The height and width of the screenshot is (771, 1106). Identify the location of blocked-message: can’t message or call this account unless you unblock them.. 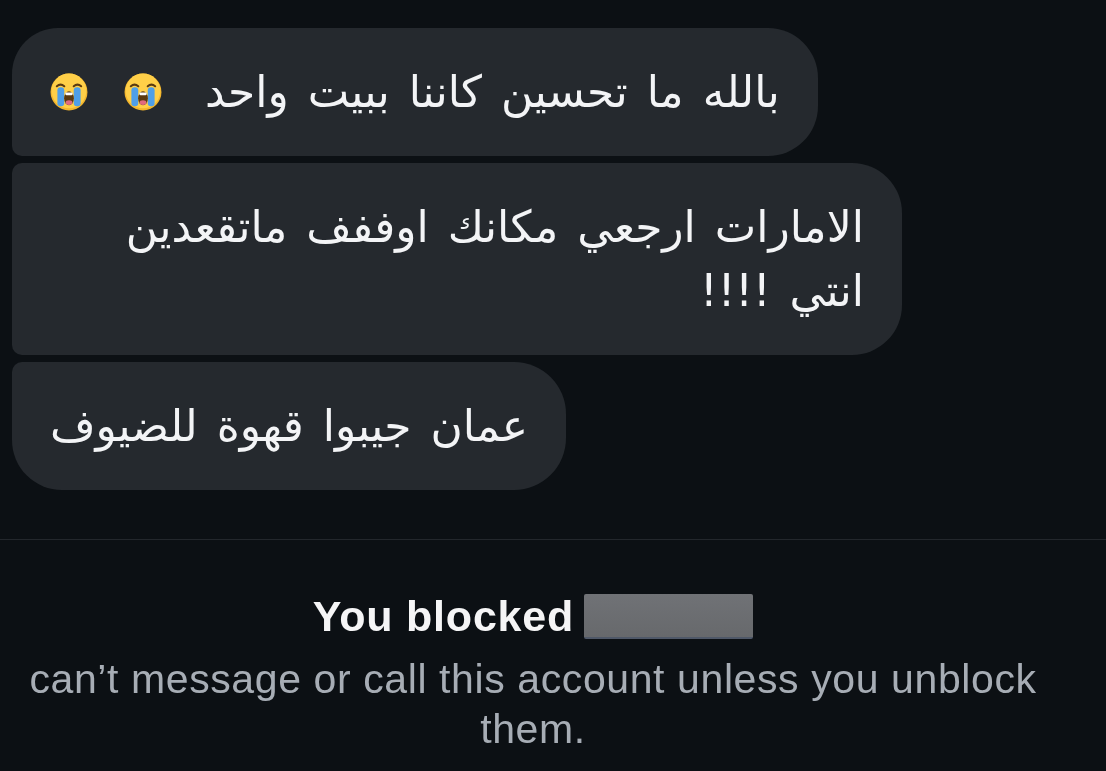
(533, 704).